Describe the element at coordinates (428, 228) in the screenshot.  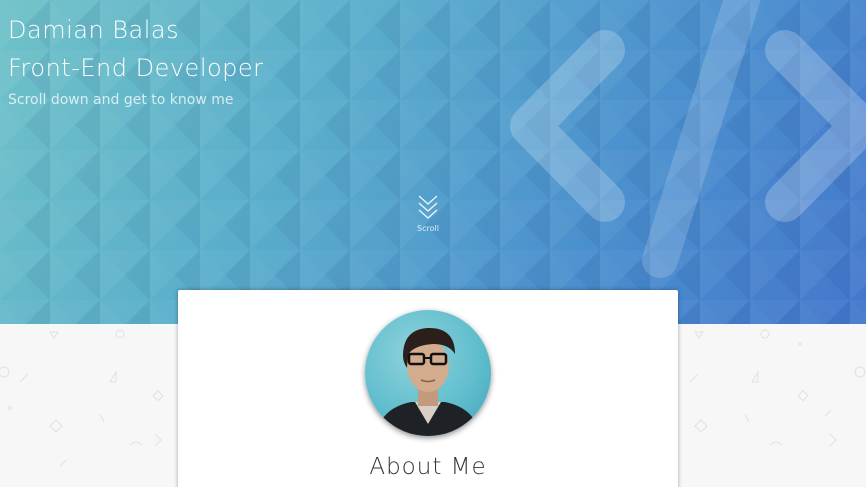
I see `scroll-label: Scroll` at that location.